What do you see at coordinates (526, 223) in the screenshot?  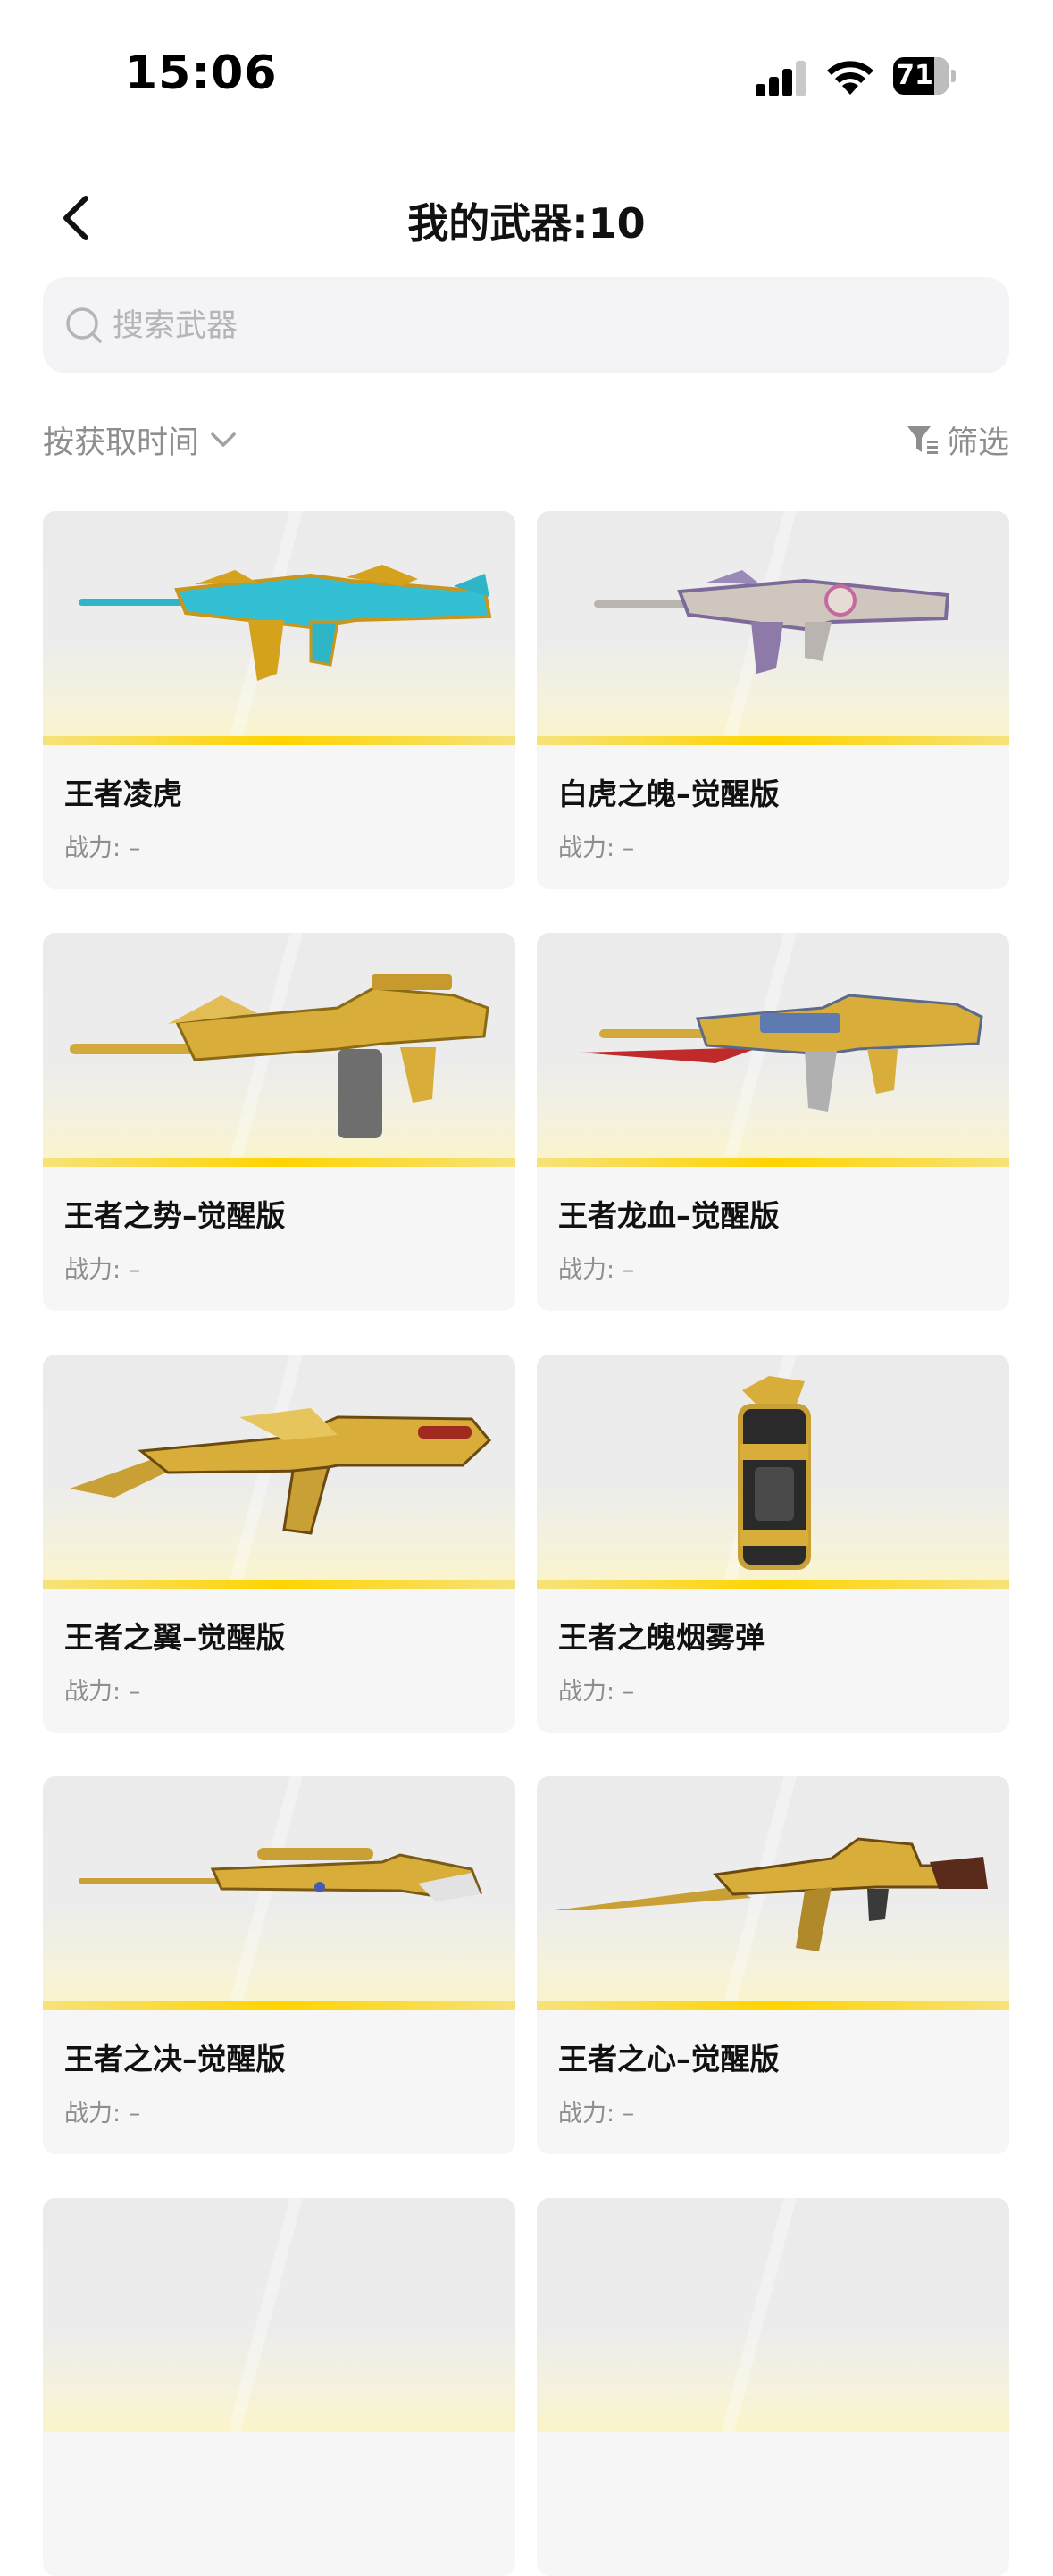 I see `page-title: 我的武器:10` at bounding box center [526, 223].